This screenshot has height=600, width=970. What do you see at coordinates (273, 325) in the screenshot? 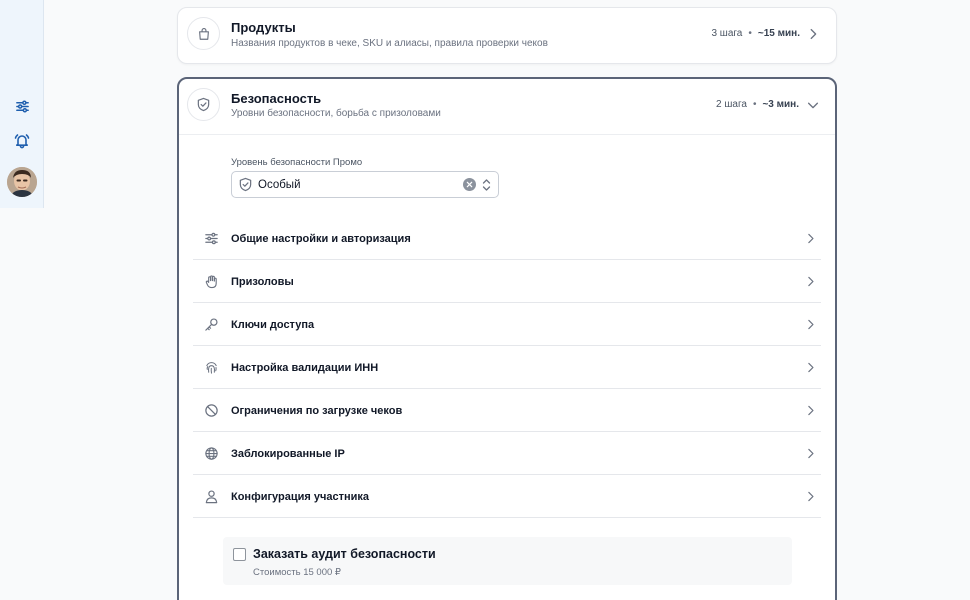
I see `settings-row-label: Ключи доступа` at bounding box center [273, 325].